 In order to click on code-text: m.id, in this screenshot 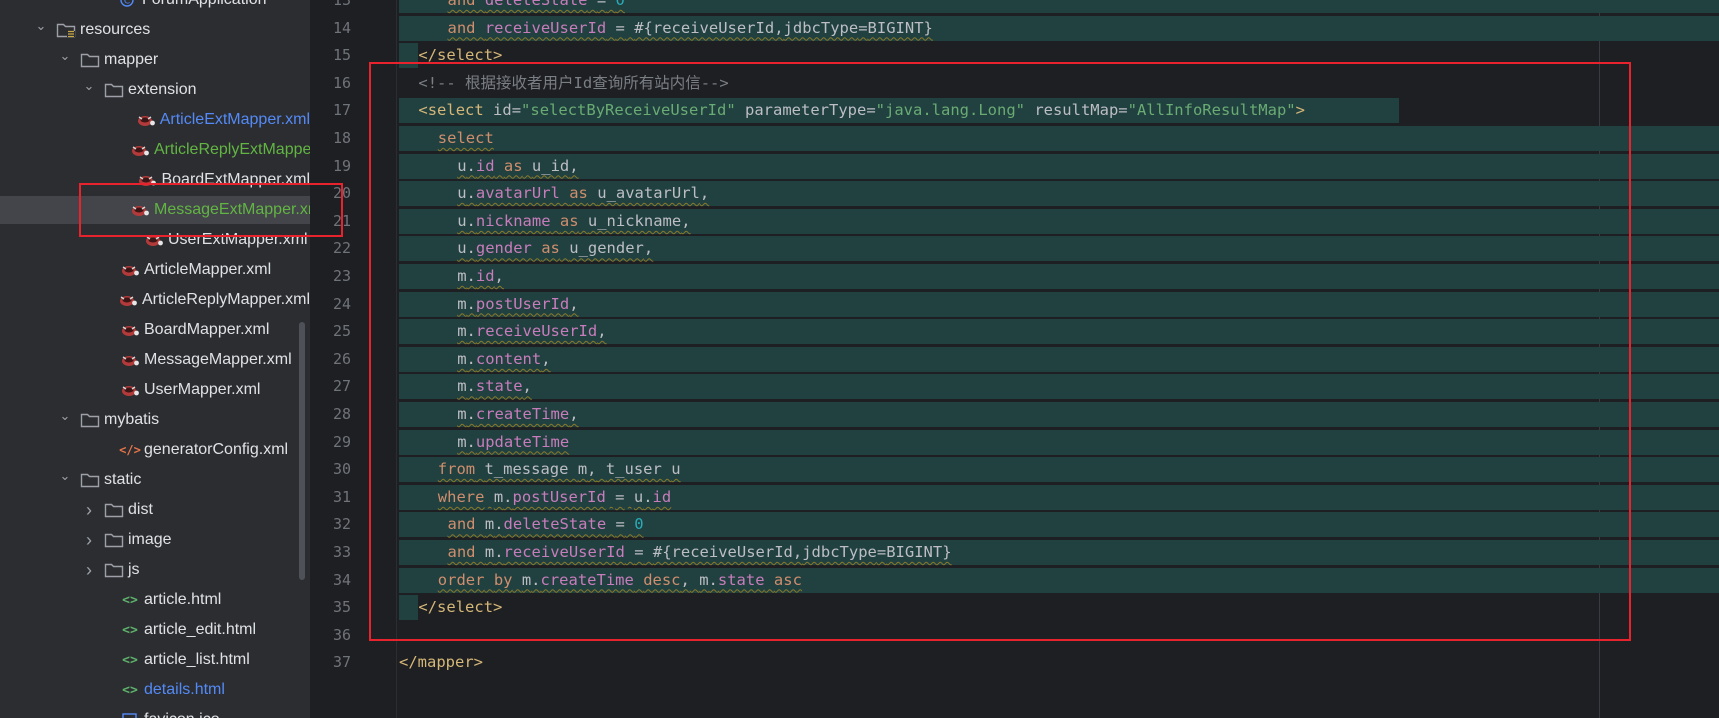, I will do `click(480, 276)`.